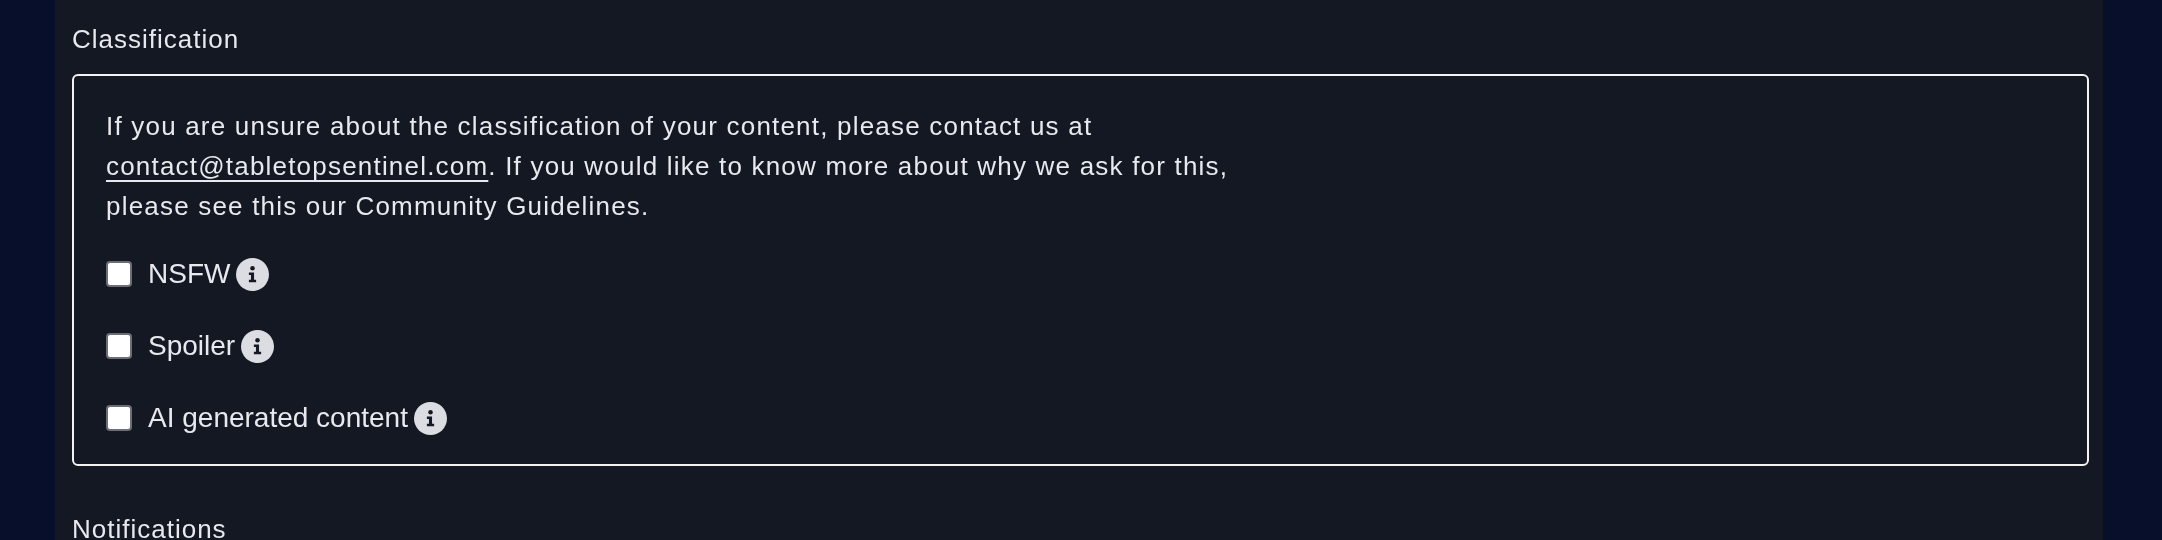  Describe the element at coordinates (189, 274) in the screenshot. I see `checkbox-label: NSFW` at that location.